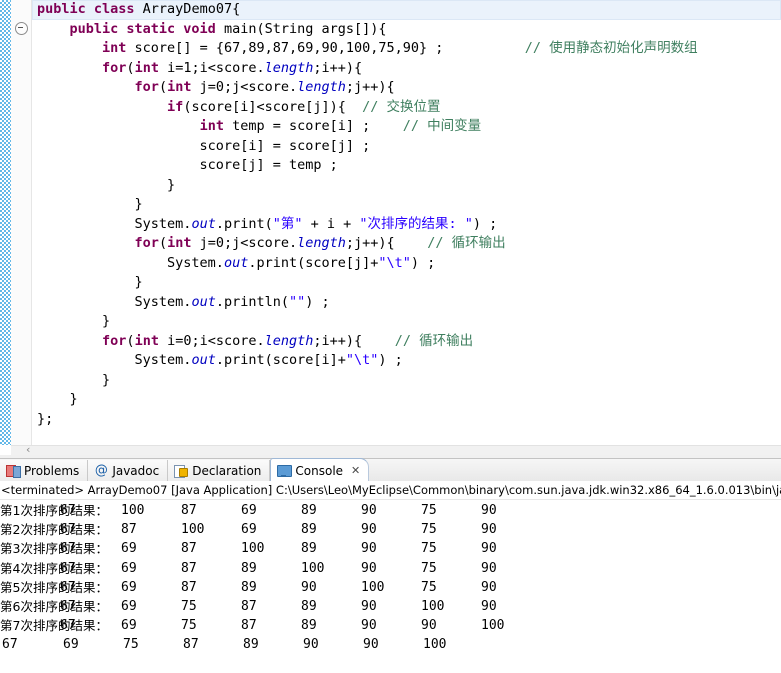  What do you see at coordinates (390, 587) in the screenshot?
I see `console-line: 第5次排序的结果： 67 69 87 89 90 100 75 90` at bounding box center [390, 587].